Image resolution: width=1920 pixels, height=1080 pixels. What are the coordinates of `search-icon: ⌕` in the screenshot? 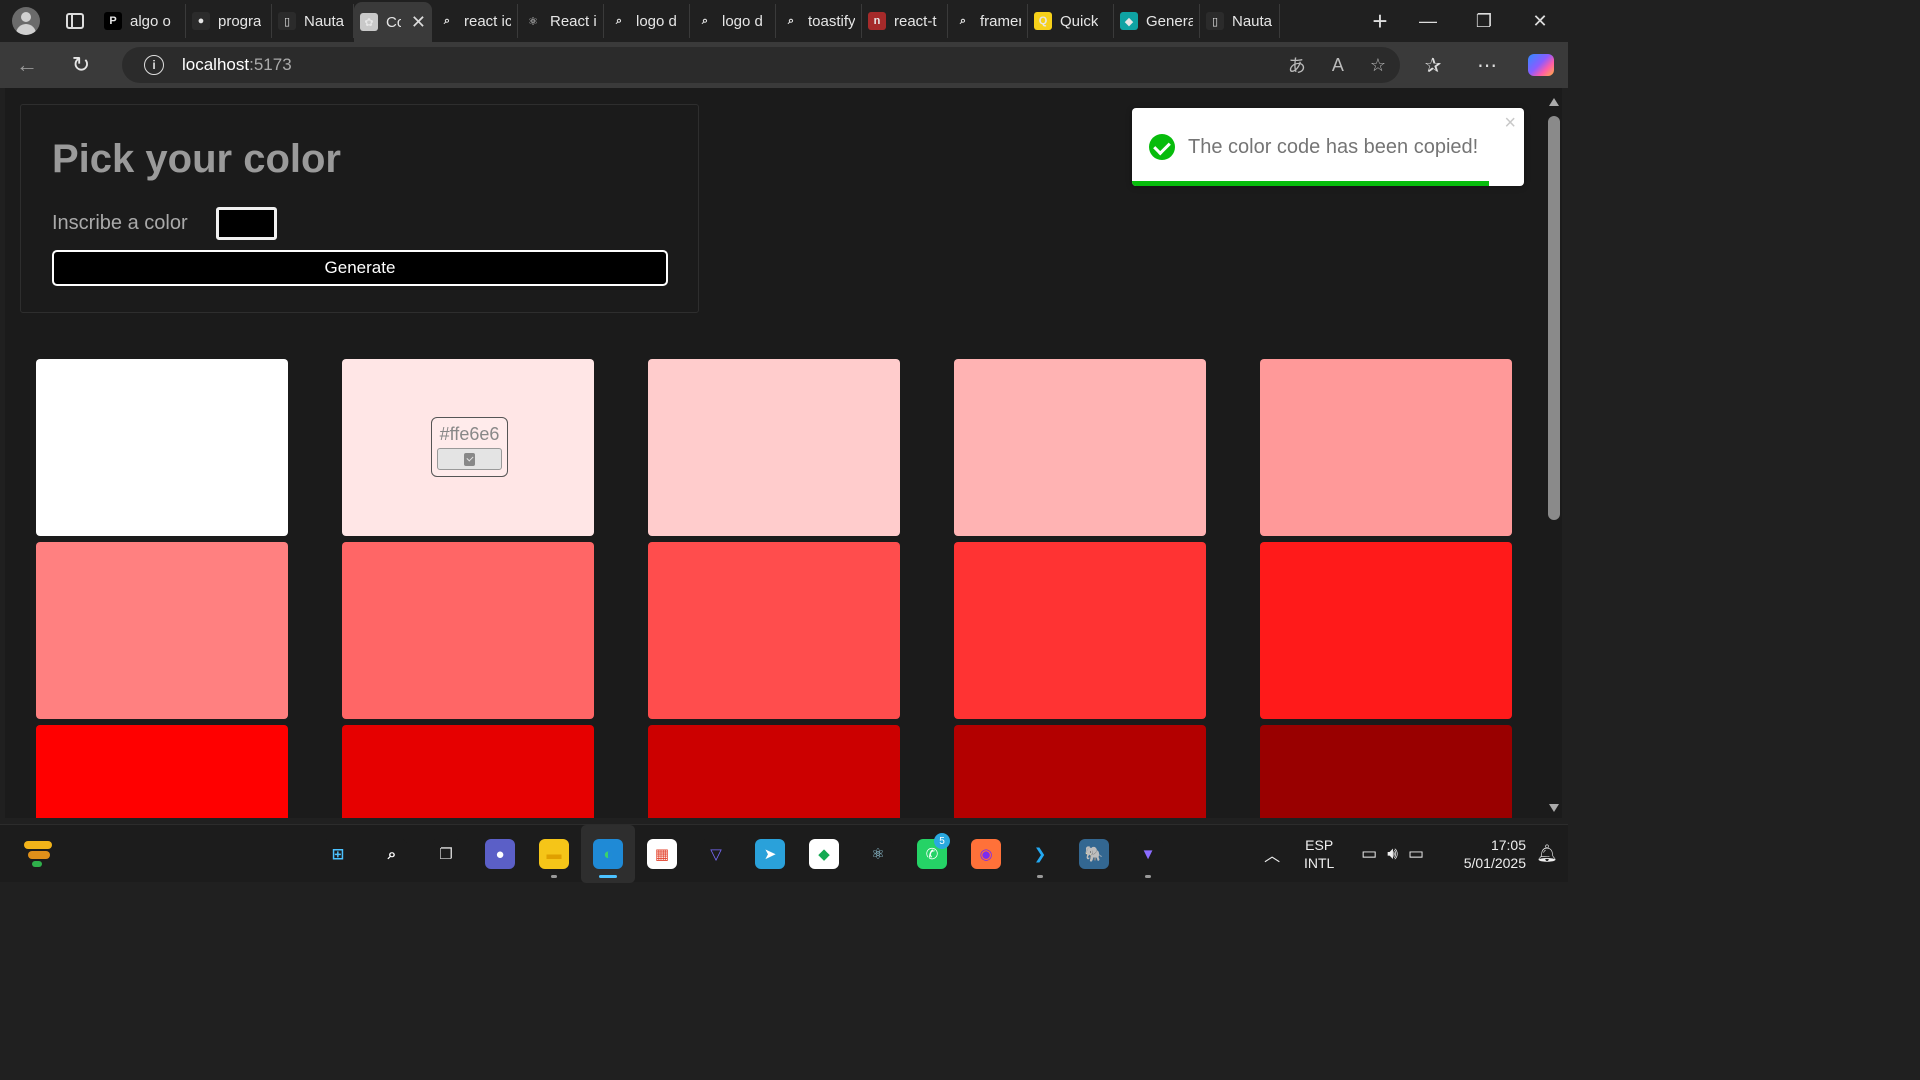 It's located at (392, 854).